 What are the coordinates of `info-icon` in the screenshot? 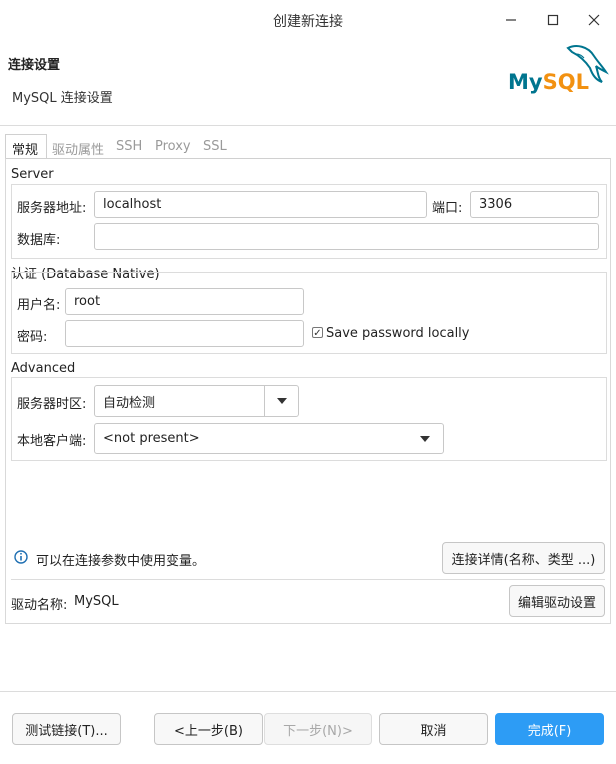 It's located at (21, 557).